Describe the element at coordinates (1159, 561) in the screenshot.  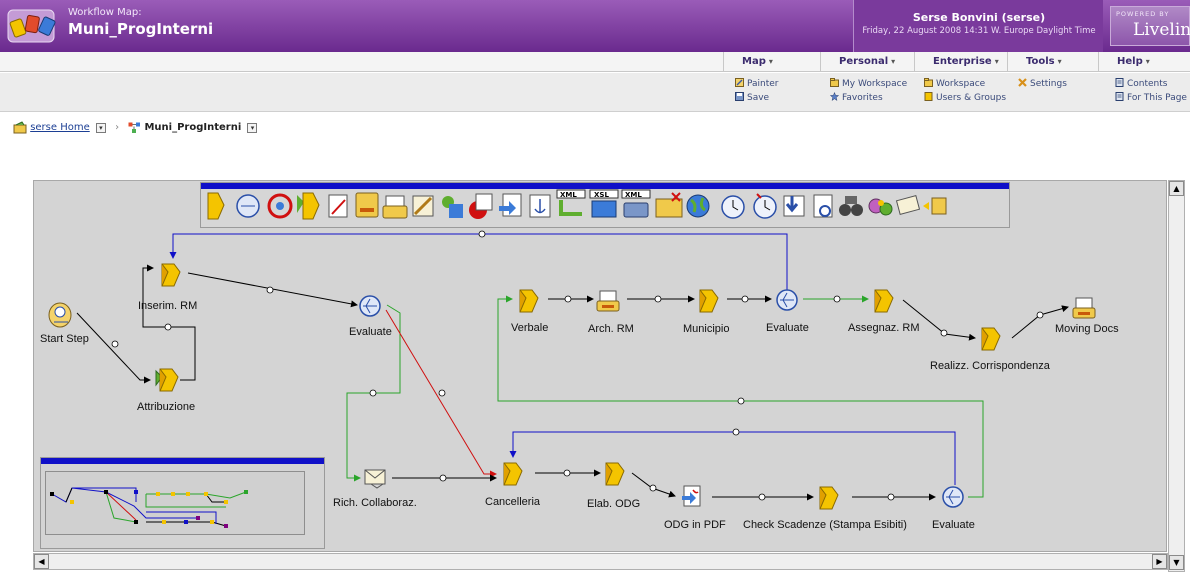
I see `scroll-right-icon: ▶` at that location.